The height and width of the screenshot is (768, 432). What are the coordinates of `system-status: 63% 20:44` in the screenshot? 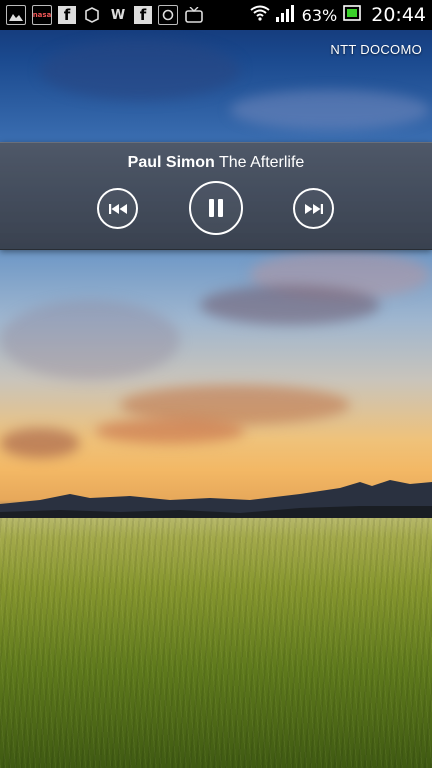 It's located at (341, 15).